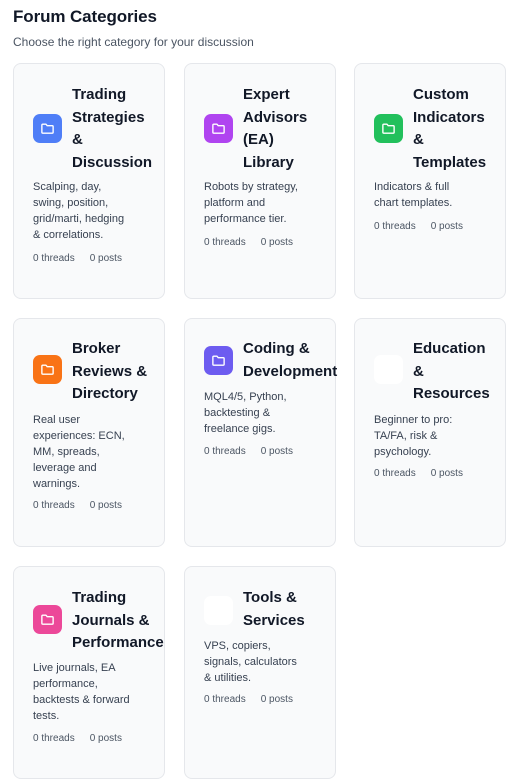  I want to click on category-title-line: Strategies, so click(108, 117).